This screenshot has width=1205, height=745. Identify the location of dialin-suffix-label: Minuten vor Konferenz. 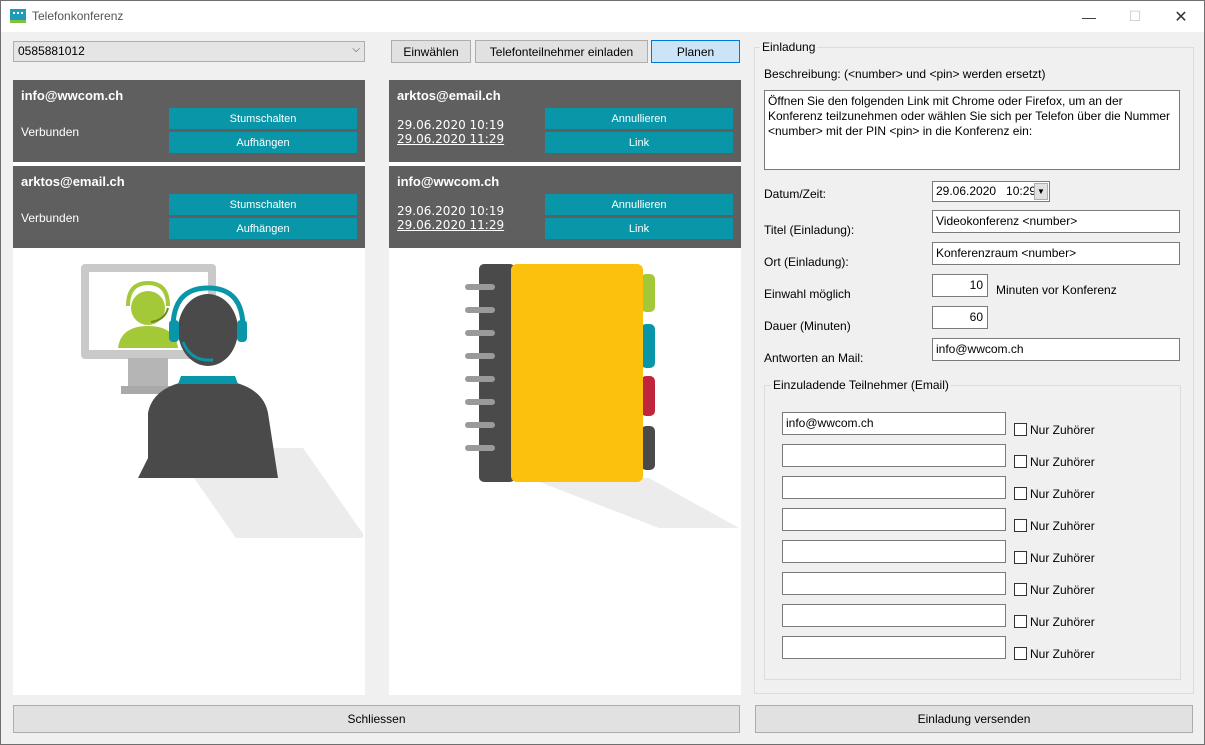
(1056, 290).